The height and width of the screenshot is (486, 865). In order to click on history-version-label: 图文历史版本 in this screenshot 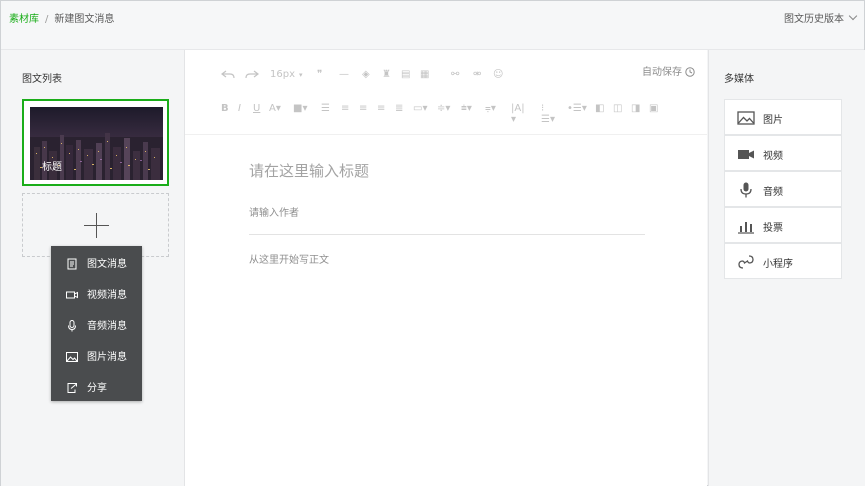, I will do `click(814, 19)`.